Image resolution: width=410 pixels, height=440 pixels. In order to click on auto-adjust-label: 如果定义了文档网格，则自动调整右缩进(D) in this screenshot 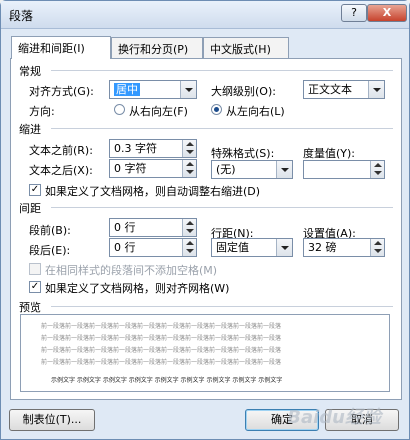, I will do `click(153, 191)`.